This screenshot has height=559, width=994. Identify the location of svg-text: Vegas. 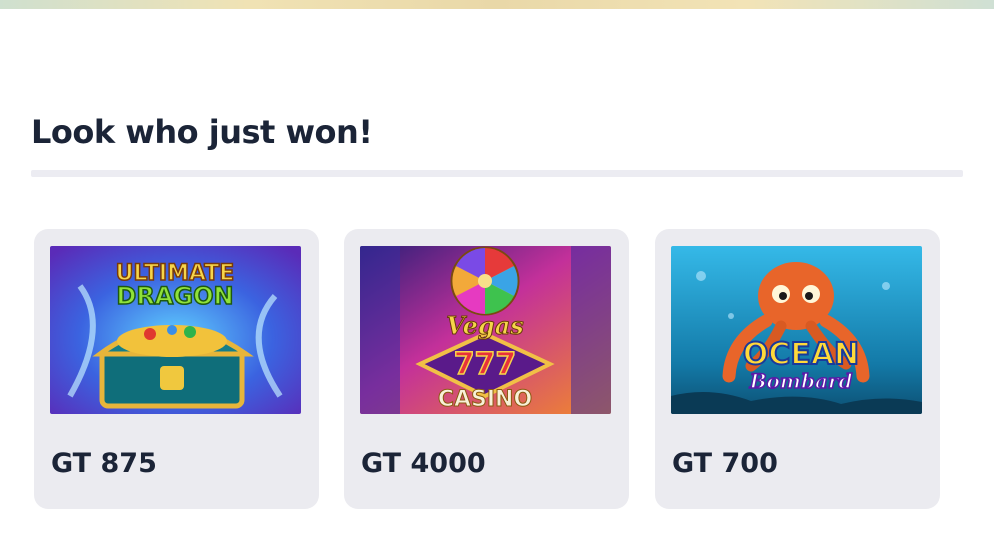
(485, 325).